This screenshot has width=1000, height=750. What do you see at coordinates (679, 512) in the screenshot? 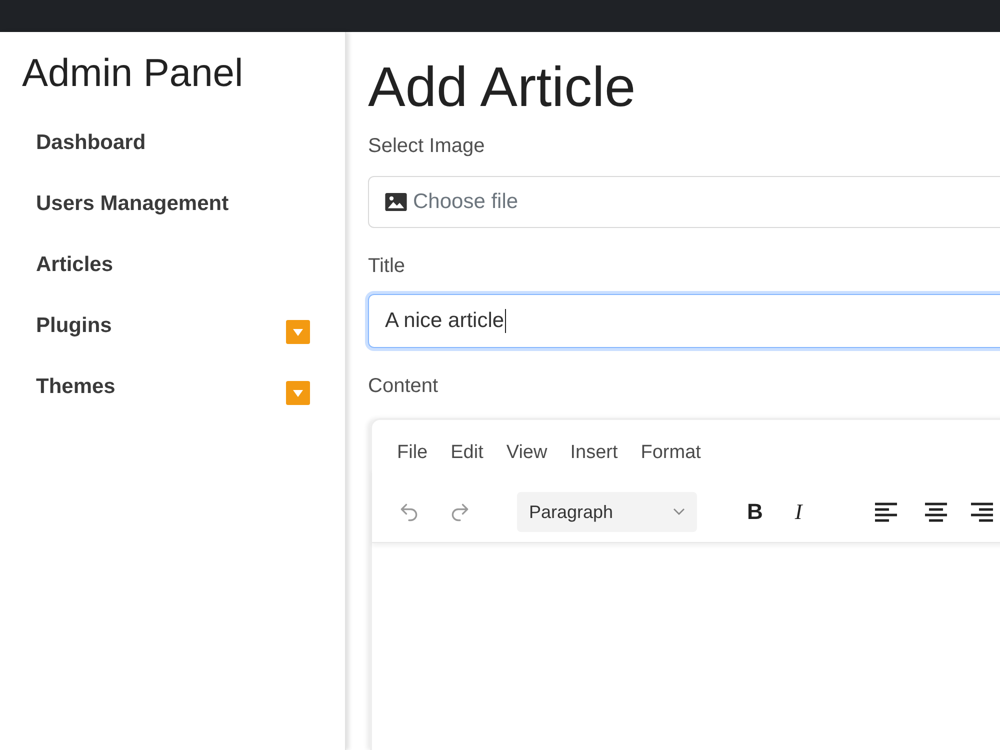
I see `chevron-down-icon` at bounding box center [679, 512].